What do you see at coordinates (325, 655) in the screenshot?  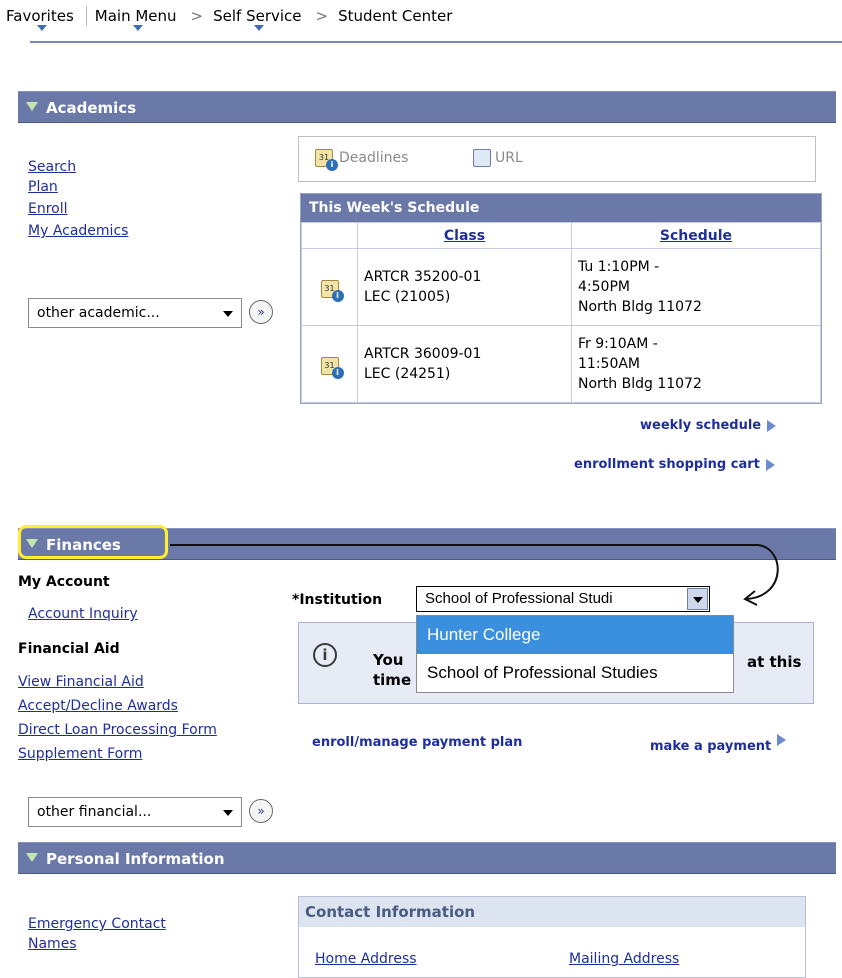 I see `info-icon: i` at bounding box center [325, 655].